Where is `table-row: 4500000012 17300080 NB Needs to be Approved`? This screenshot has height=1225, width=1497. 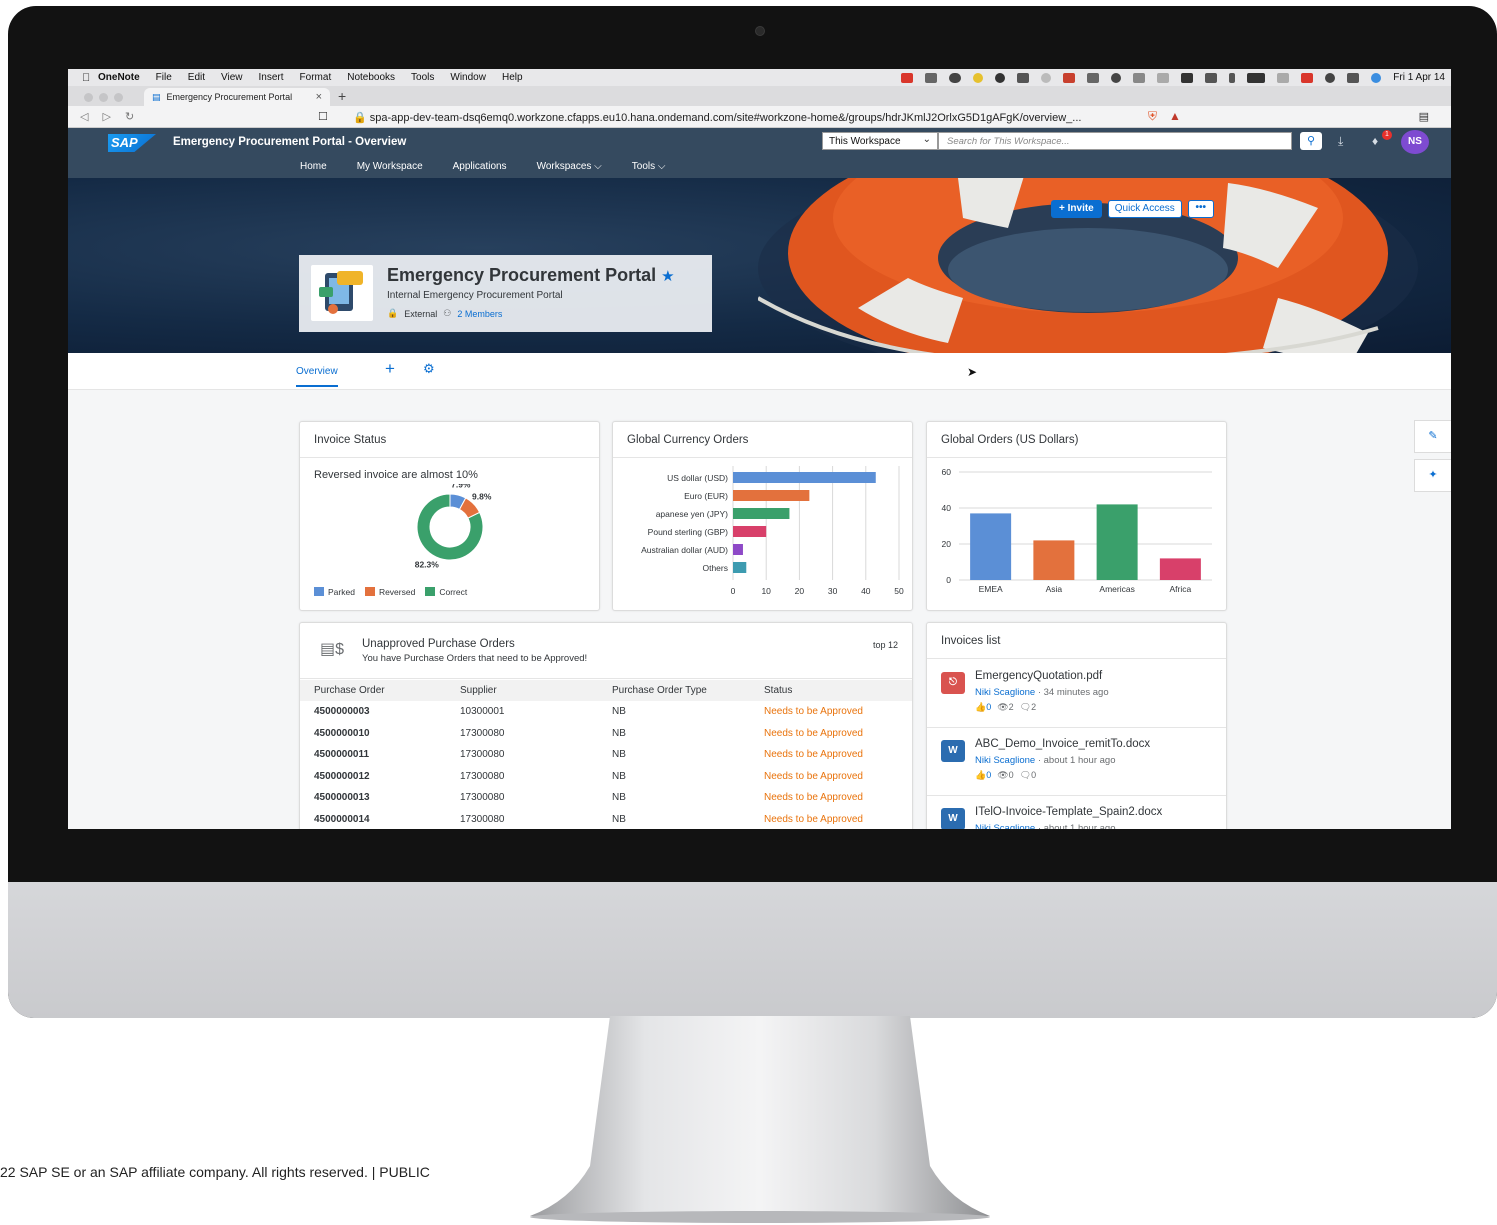
table-row: 4500000012 17300080 NB Needs to be Approved is located at coordinates (606, 777).